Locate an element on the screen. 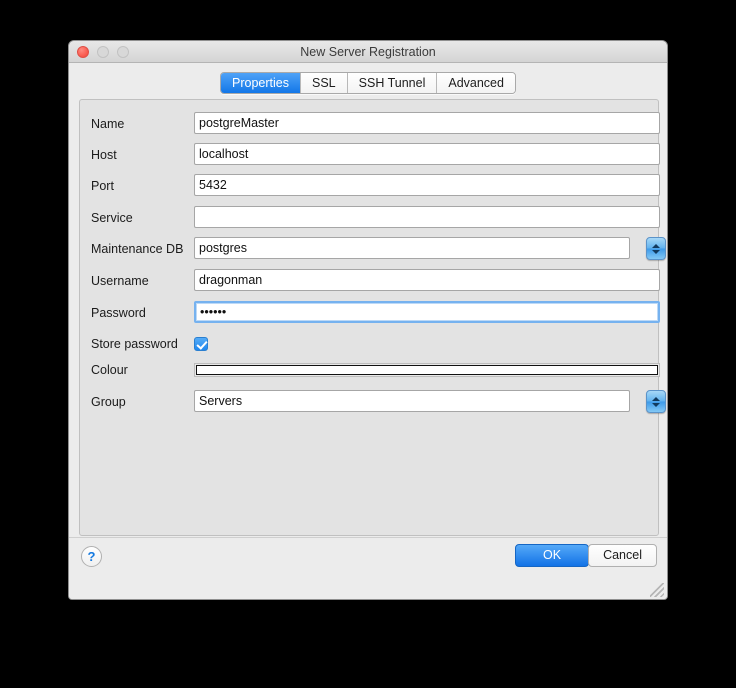  field-row-host: Host is located at coordinates (370, 155).